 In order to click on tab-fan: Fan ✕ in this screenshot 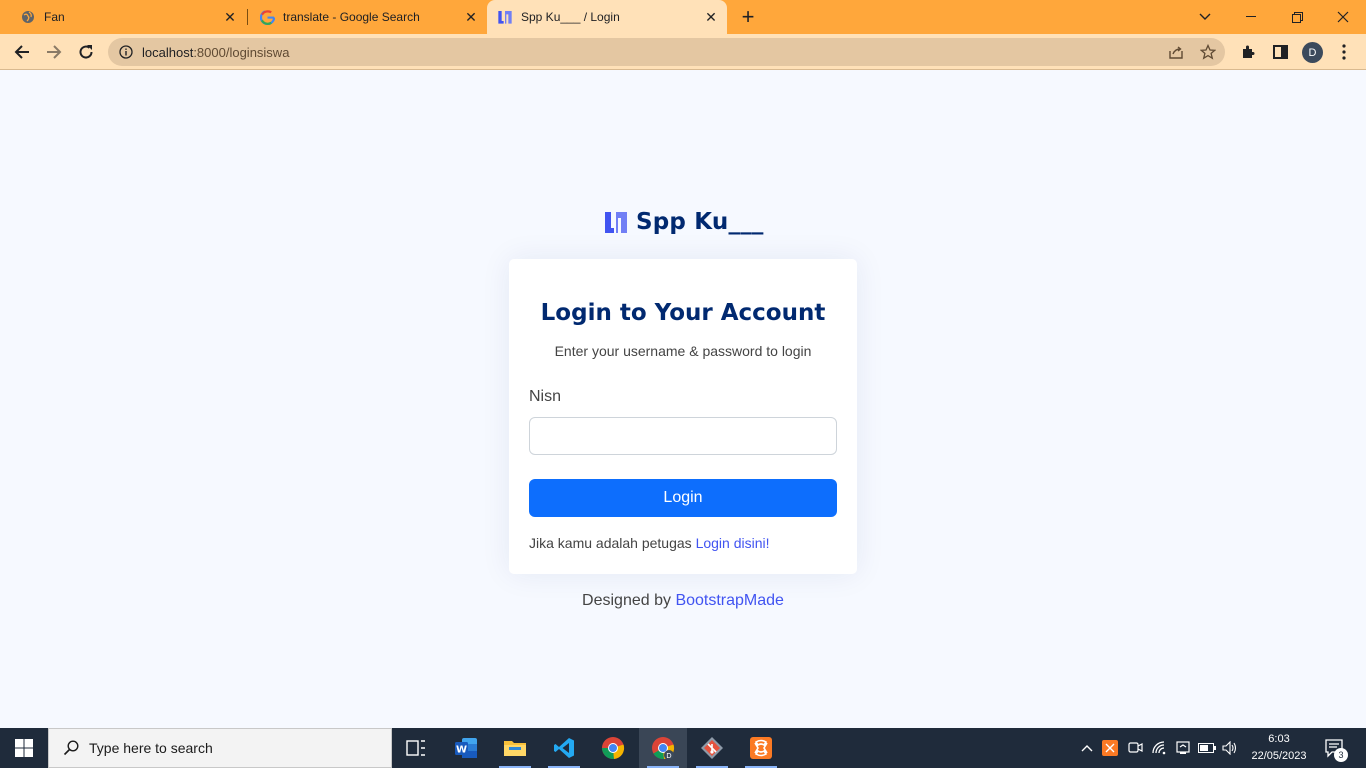, I will do `click(123, 17)`.